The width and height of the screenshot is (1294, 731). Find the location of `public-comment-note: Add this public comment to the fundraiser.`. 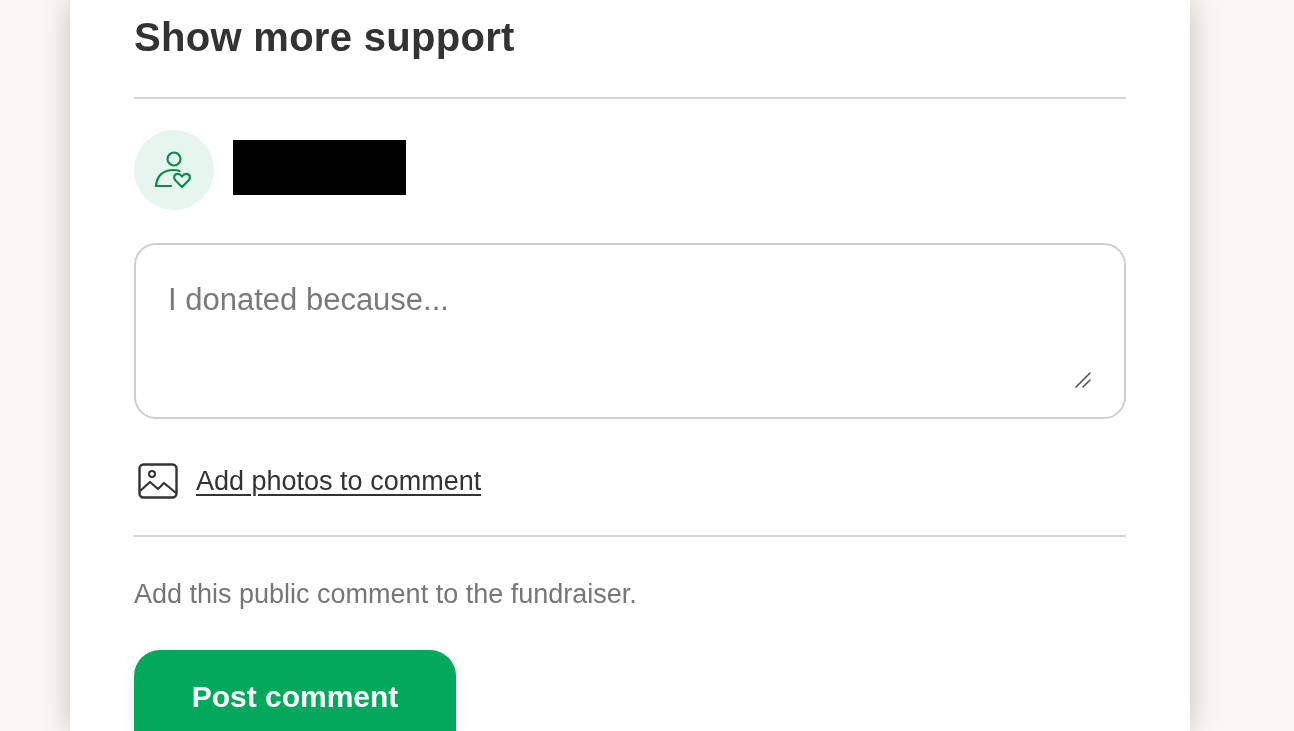

public-comment-note: Add this public comment to the fundraiser. is located at coordinates (385, 594).